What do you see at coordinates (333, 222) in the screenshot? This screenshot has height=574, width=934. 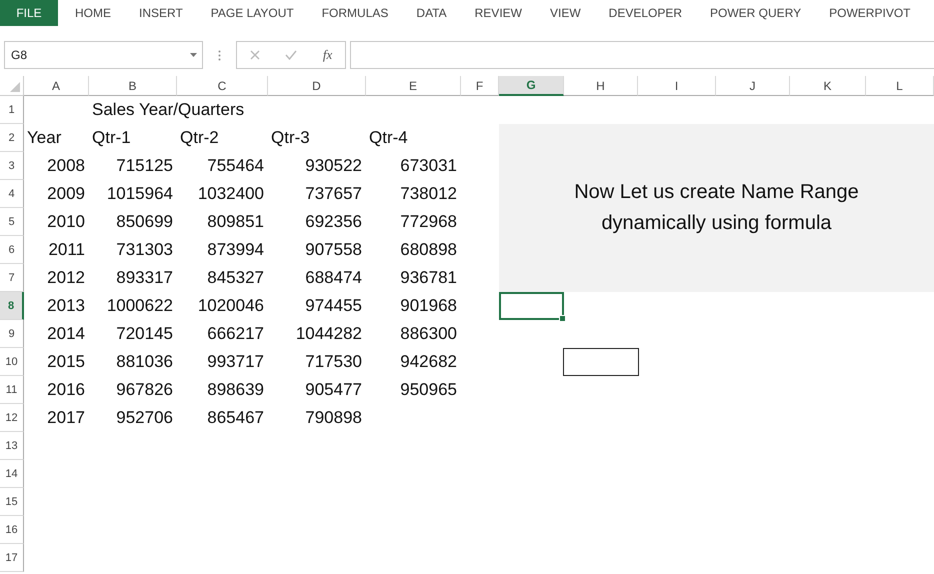 I see `cell-text: 692356` at bounding box center [333, 222].